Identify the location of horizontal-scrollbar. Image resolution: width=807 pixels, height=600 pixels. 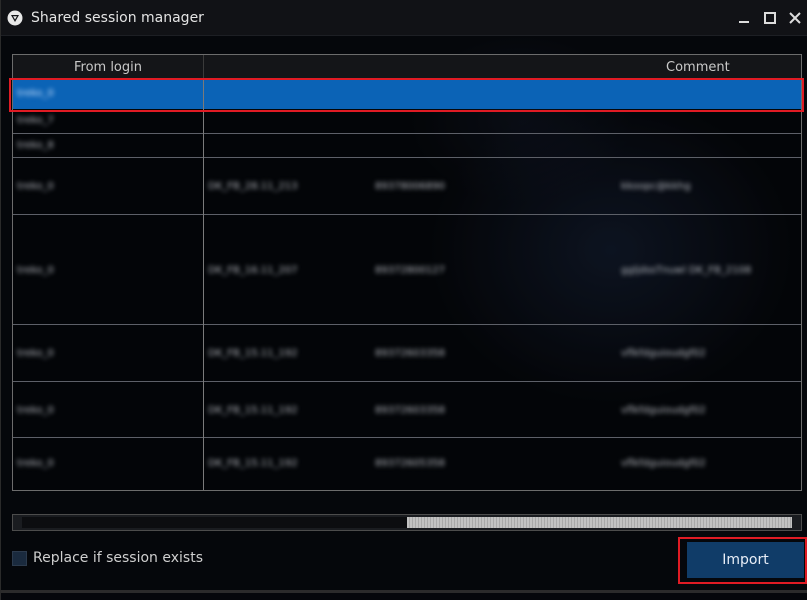
(407, 522).